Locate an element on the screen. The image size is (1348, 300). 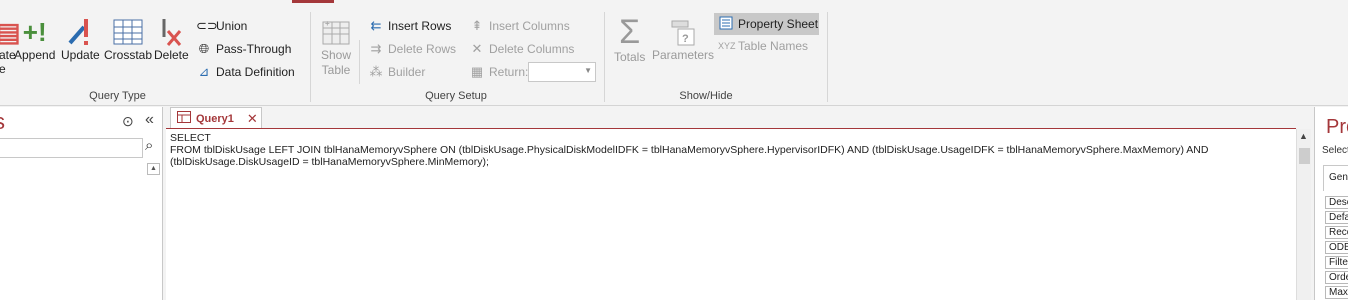
navigation-pane: s ⊙ « ⌕ ▲ is located at coordinates (81, 203).